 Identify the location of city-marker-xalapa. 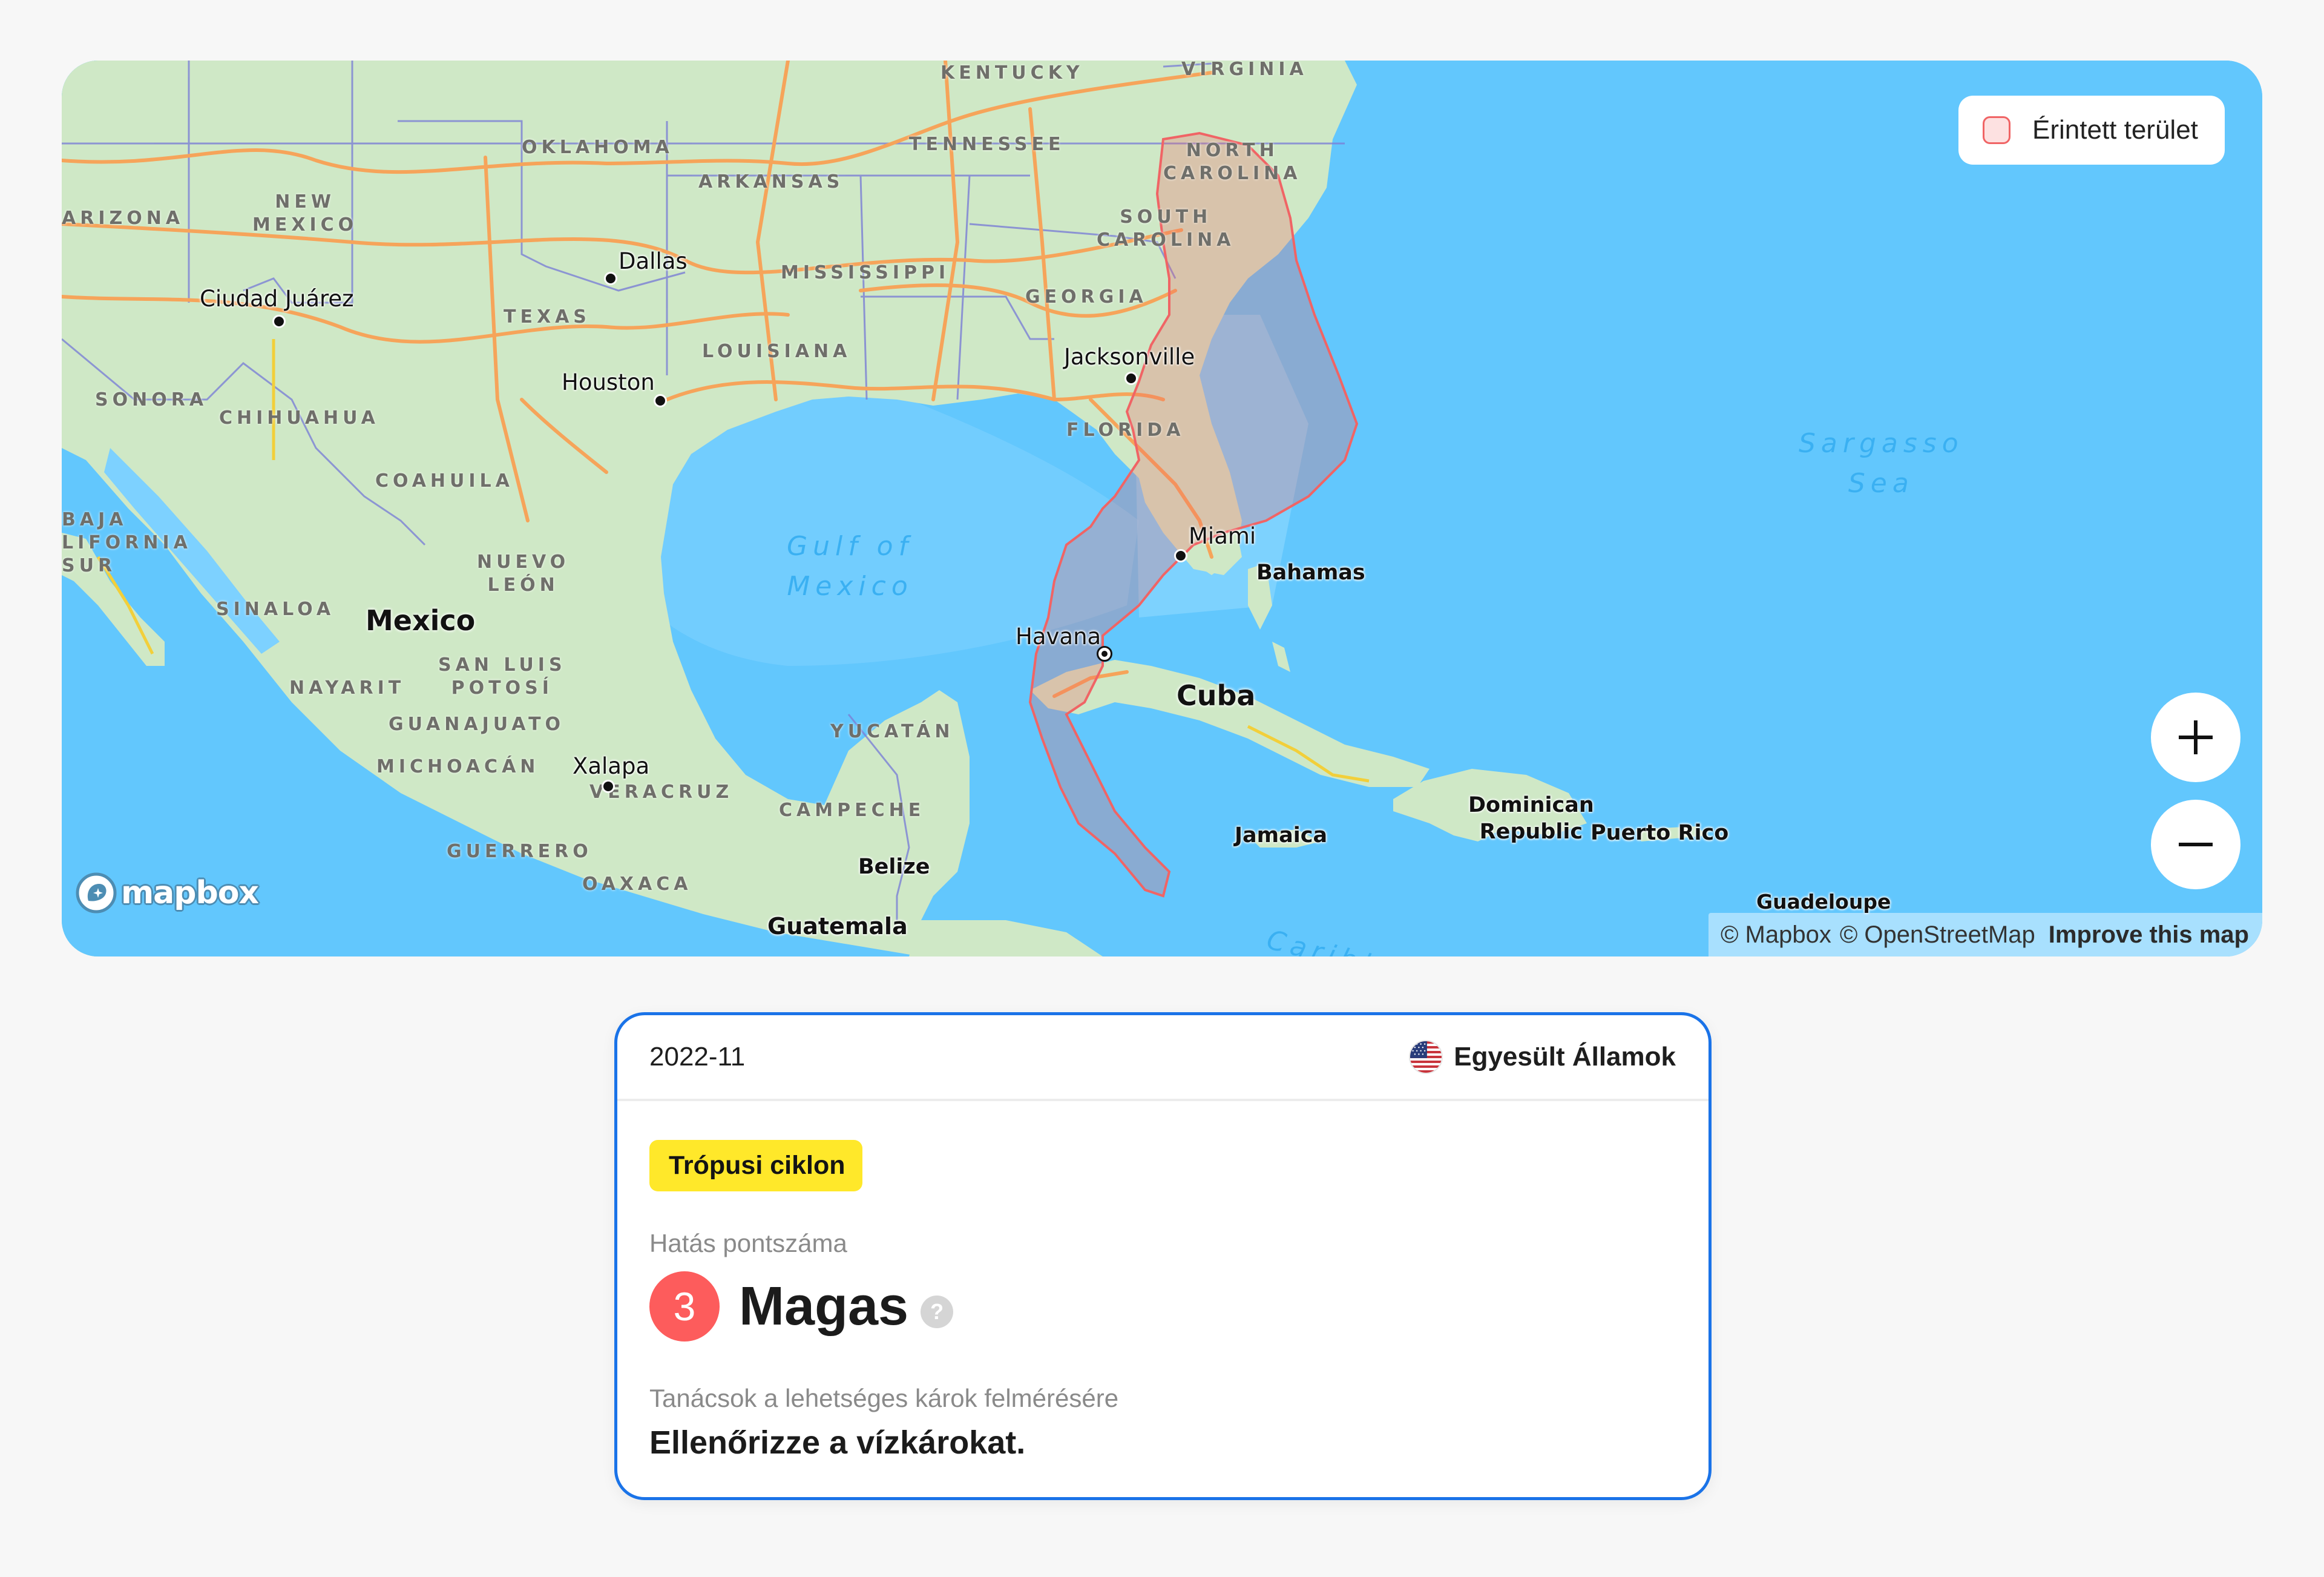
(608, 786).